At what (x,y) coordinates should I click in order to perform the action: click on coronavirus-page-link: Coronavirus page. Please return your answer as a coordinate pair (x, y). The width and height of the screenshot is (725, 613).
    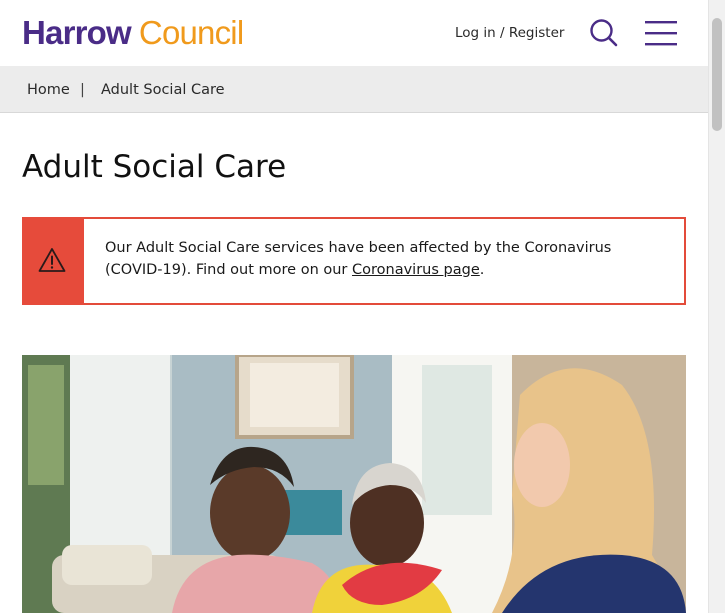
    Looking at the image, I should click on (416, 270).